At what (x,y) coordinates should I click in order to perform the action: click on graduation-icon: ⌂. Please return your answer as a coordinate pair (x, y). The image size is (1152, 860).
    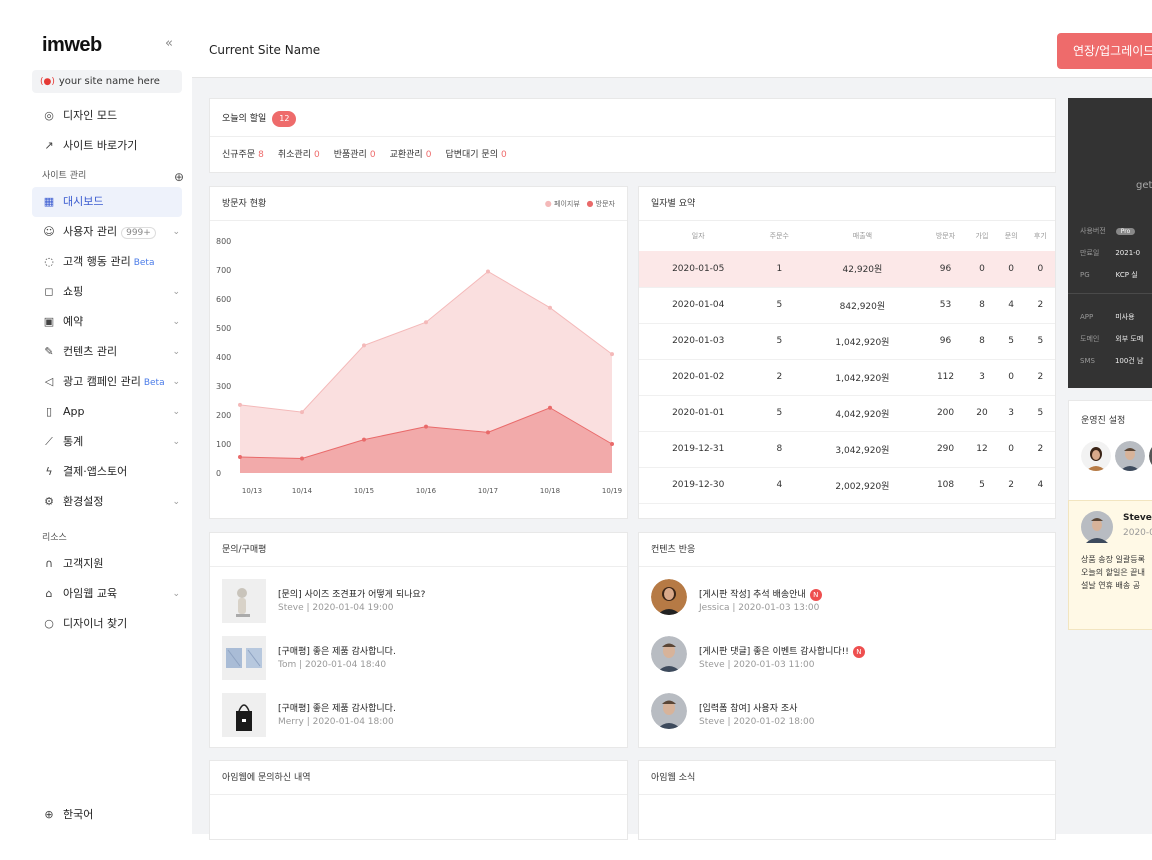
    Looking at the image, I should click on (49, 593).